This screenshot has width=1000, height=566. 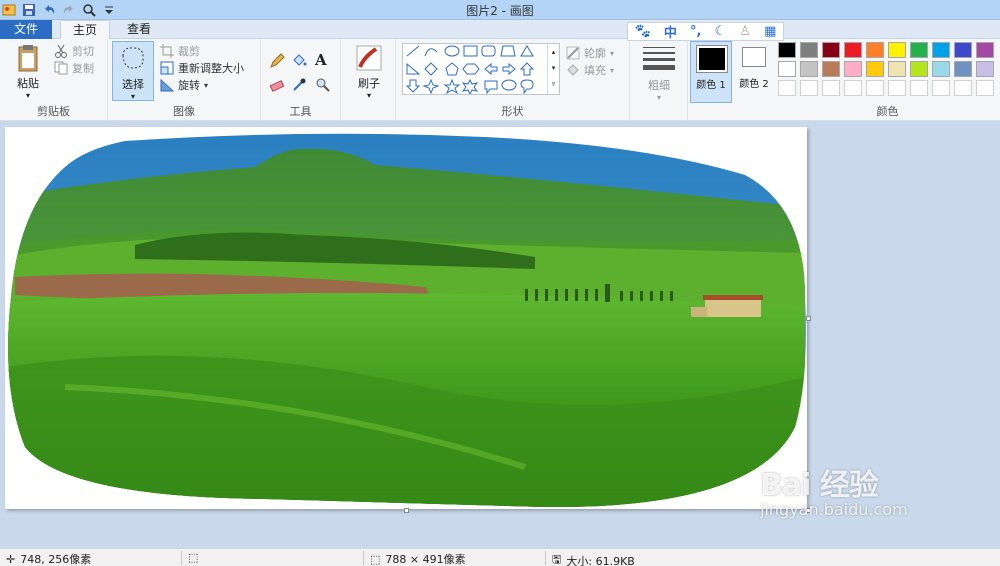 What do you see at coordinates (754, 72) in the screenshot?
I see `color2-button: 颜色 2` at bounding box center [754, 72].